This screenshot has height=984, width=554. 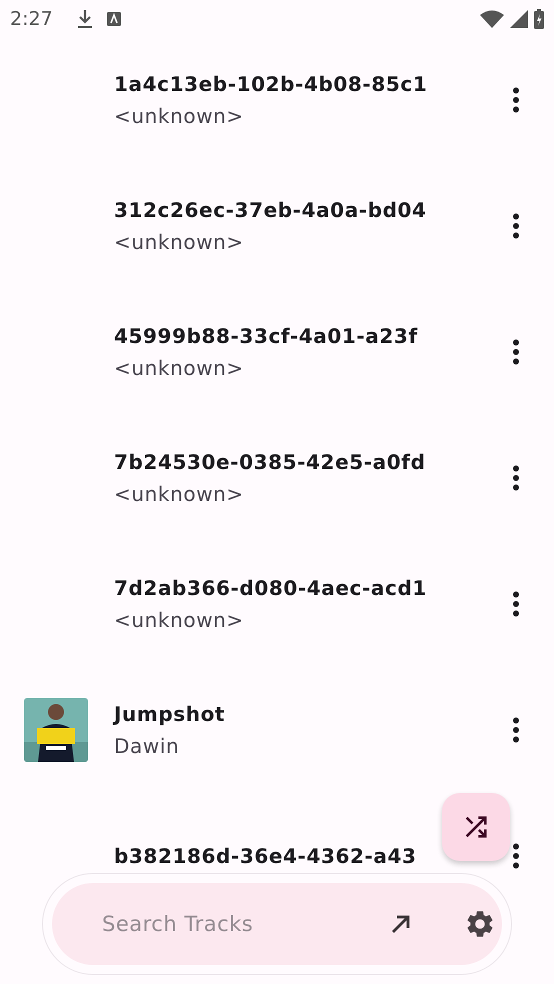 What do you see at coordinates (539, 18) in the screenshot?
I see `battery-icon` at bounding box center [539, 18].